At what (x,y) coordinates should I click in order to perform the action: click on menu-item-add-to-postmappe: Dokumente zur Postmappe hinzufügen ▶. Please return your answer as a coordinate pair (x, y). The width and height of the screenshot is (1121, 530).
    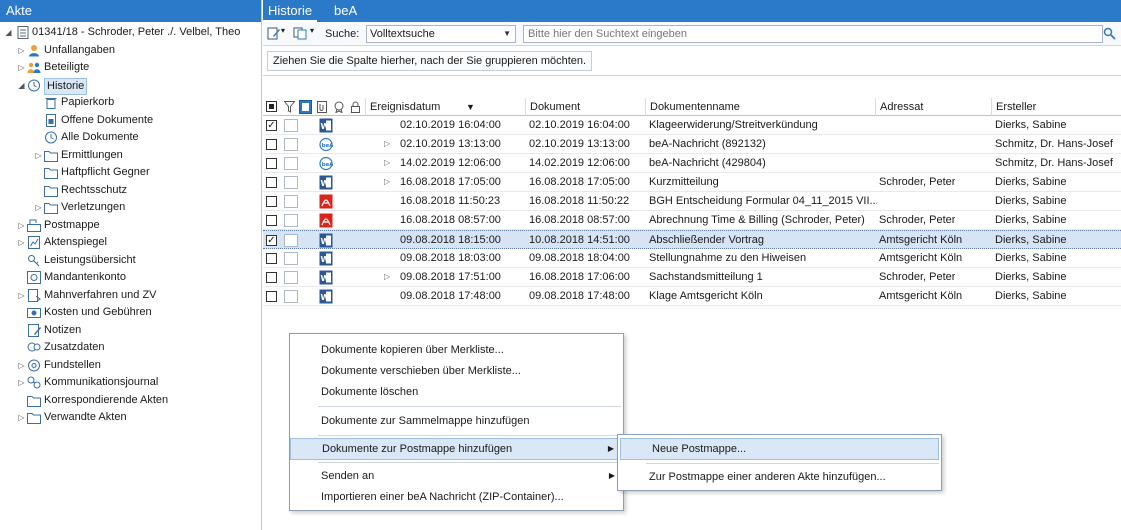
    Looking at the image, I should click on (456, 449).